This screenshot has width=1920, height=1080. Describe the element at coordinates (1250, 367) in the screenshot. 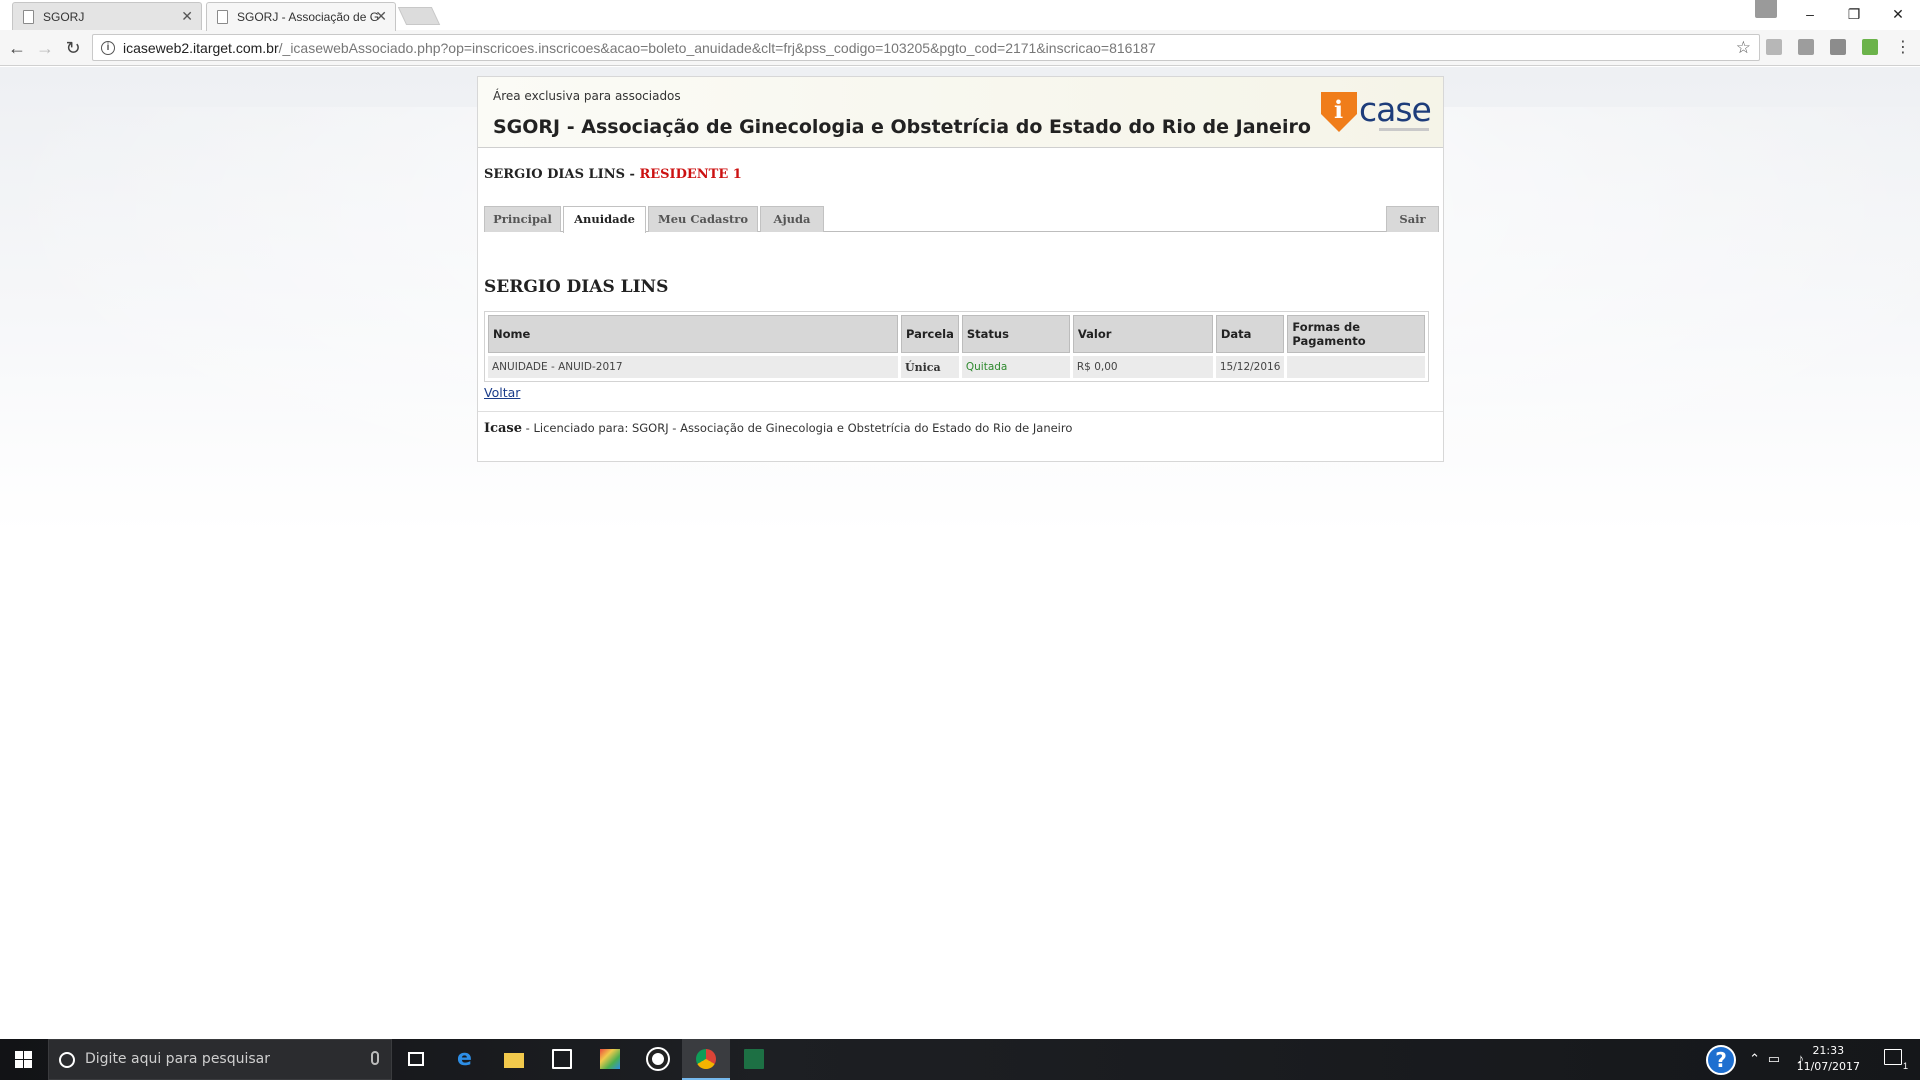

I see `cell-data: 15/12/2016` at that location.